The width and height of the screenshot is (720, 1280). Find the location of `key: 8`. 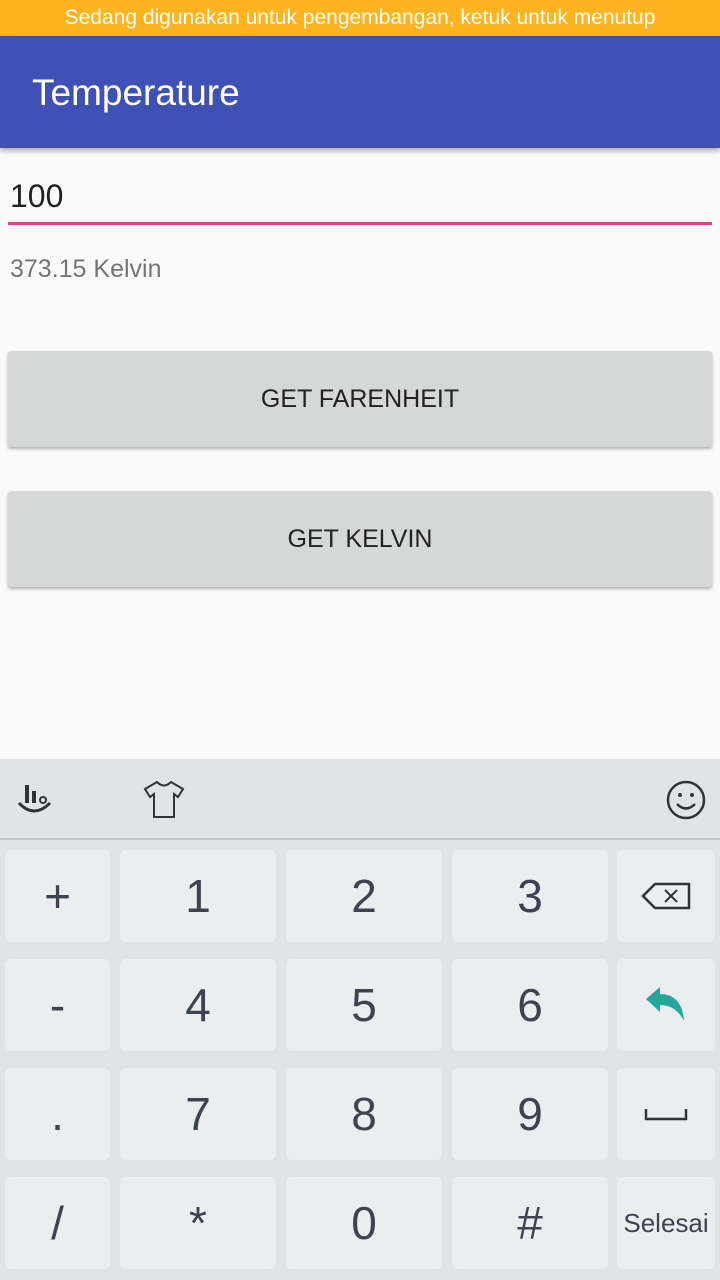

key: 8 is located at coordinates (364, 1114).